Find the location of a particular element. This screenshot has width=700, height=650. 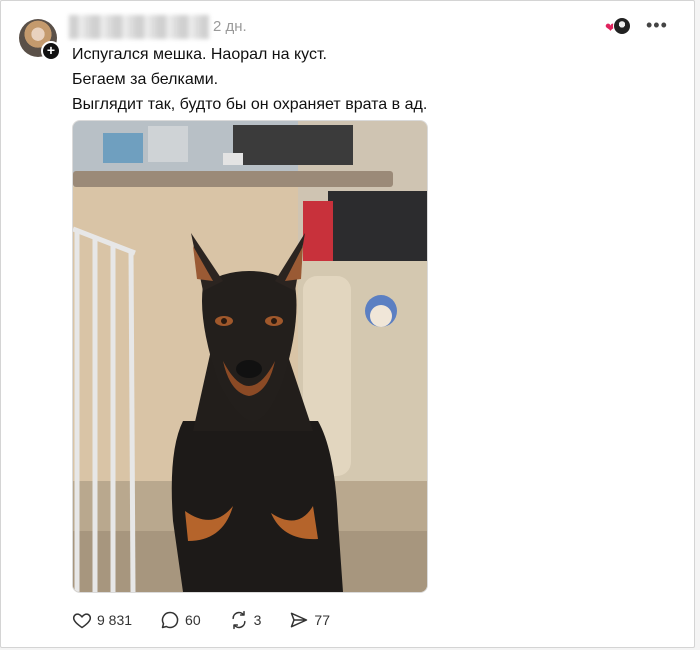

comment-icon is located at coordinates (170, 620).